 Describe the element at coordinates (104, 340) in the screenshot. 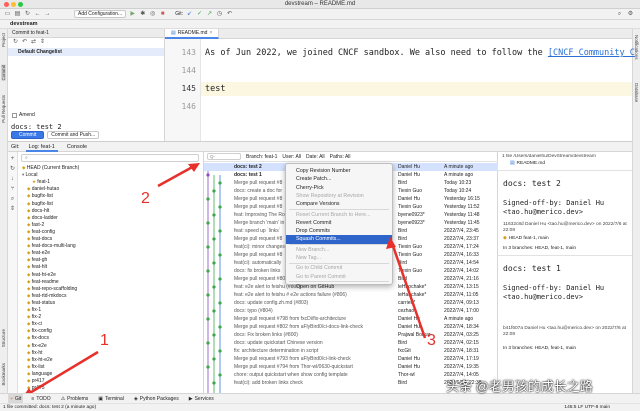

I see `annotation-label-1: 1` at that location.